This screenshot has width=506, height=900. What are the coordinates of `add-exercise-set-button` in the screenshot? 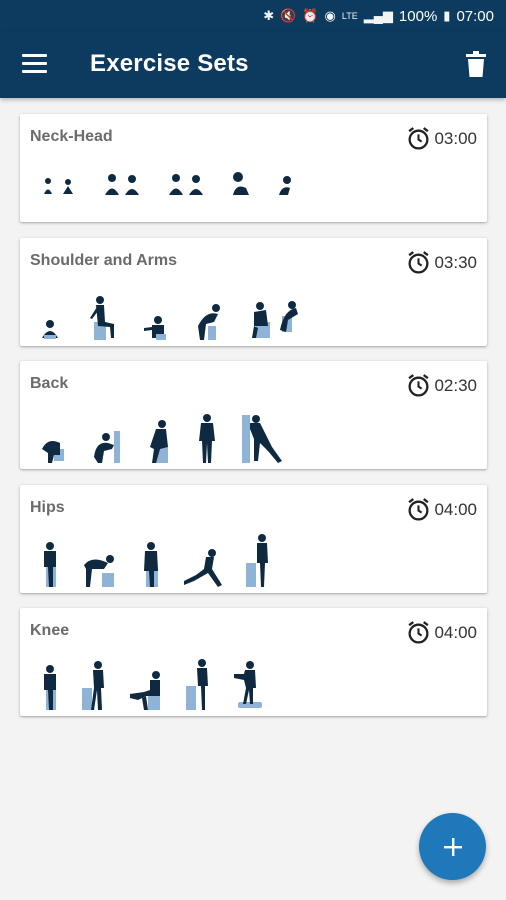 It's located at (452, 846).